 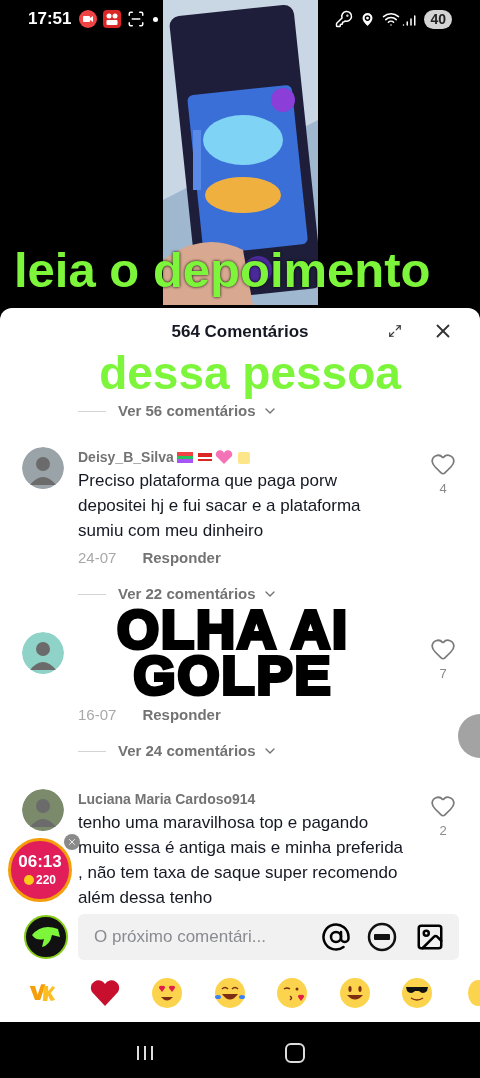 What do you see at coordinates (46, 880) in the screenshot?
I see `coin-count: 220` at bounding box center [46, 880].